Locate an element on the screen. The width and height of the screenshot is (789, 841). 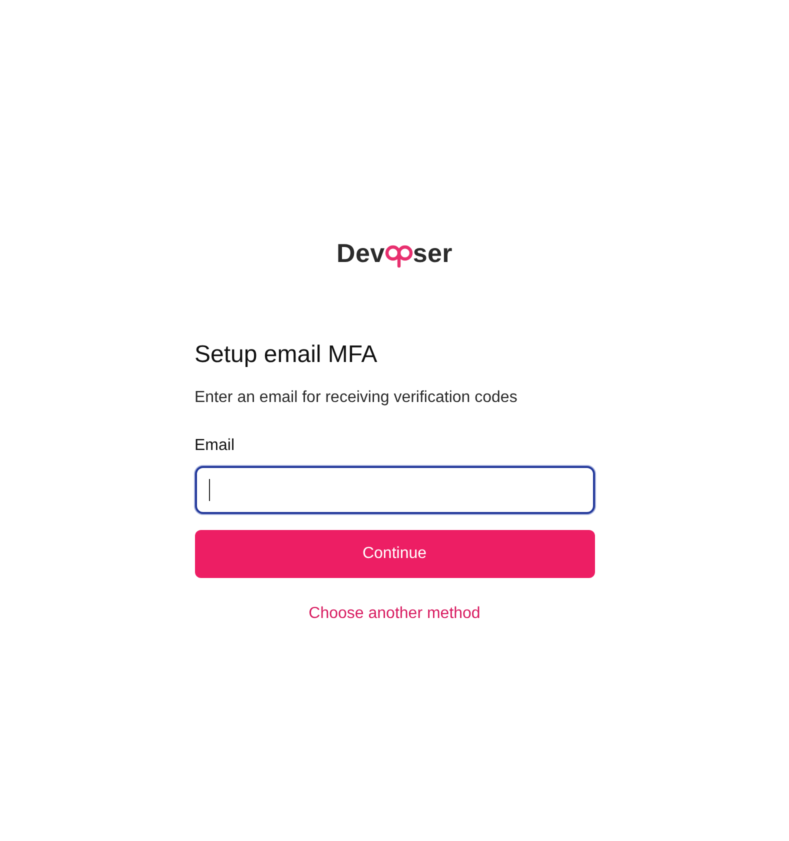
logo-text: ser is located at coordinates (432, 253).